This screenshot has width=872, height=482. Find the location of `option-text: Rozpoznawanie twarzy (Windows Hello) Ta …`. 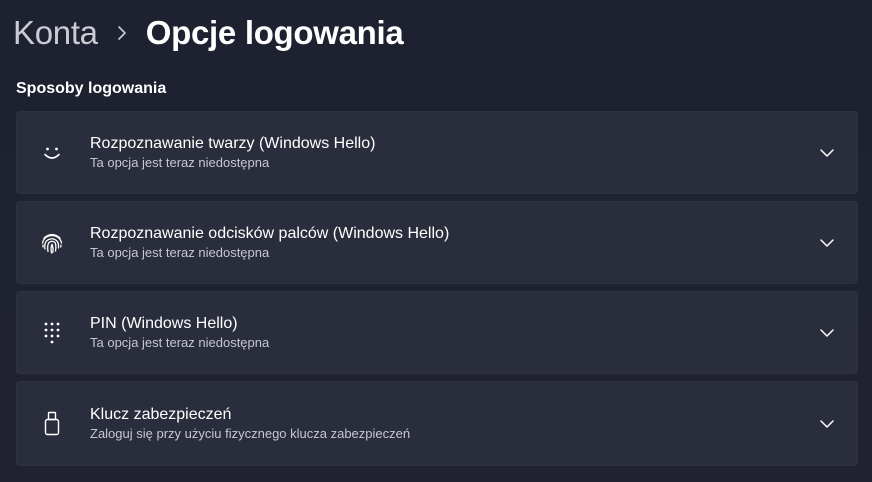

option-text: Rozpoznawanie twarzy (Windows Hello) Ta … is located at coordinates (232, 153).